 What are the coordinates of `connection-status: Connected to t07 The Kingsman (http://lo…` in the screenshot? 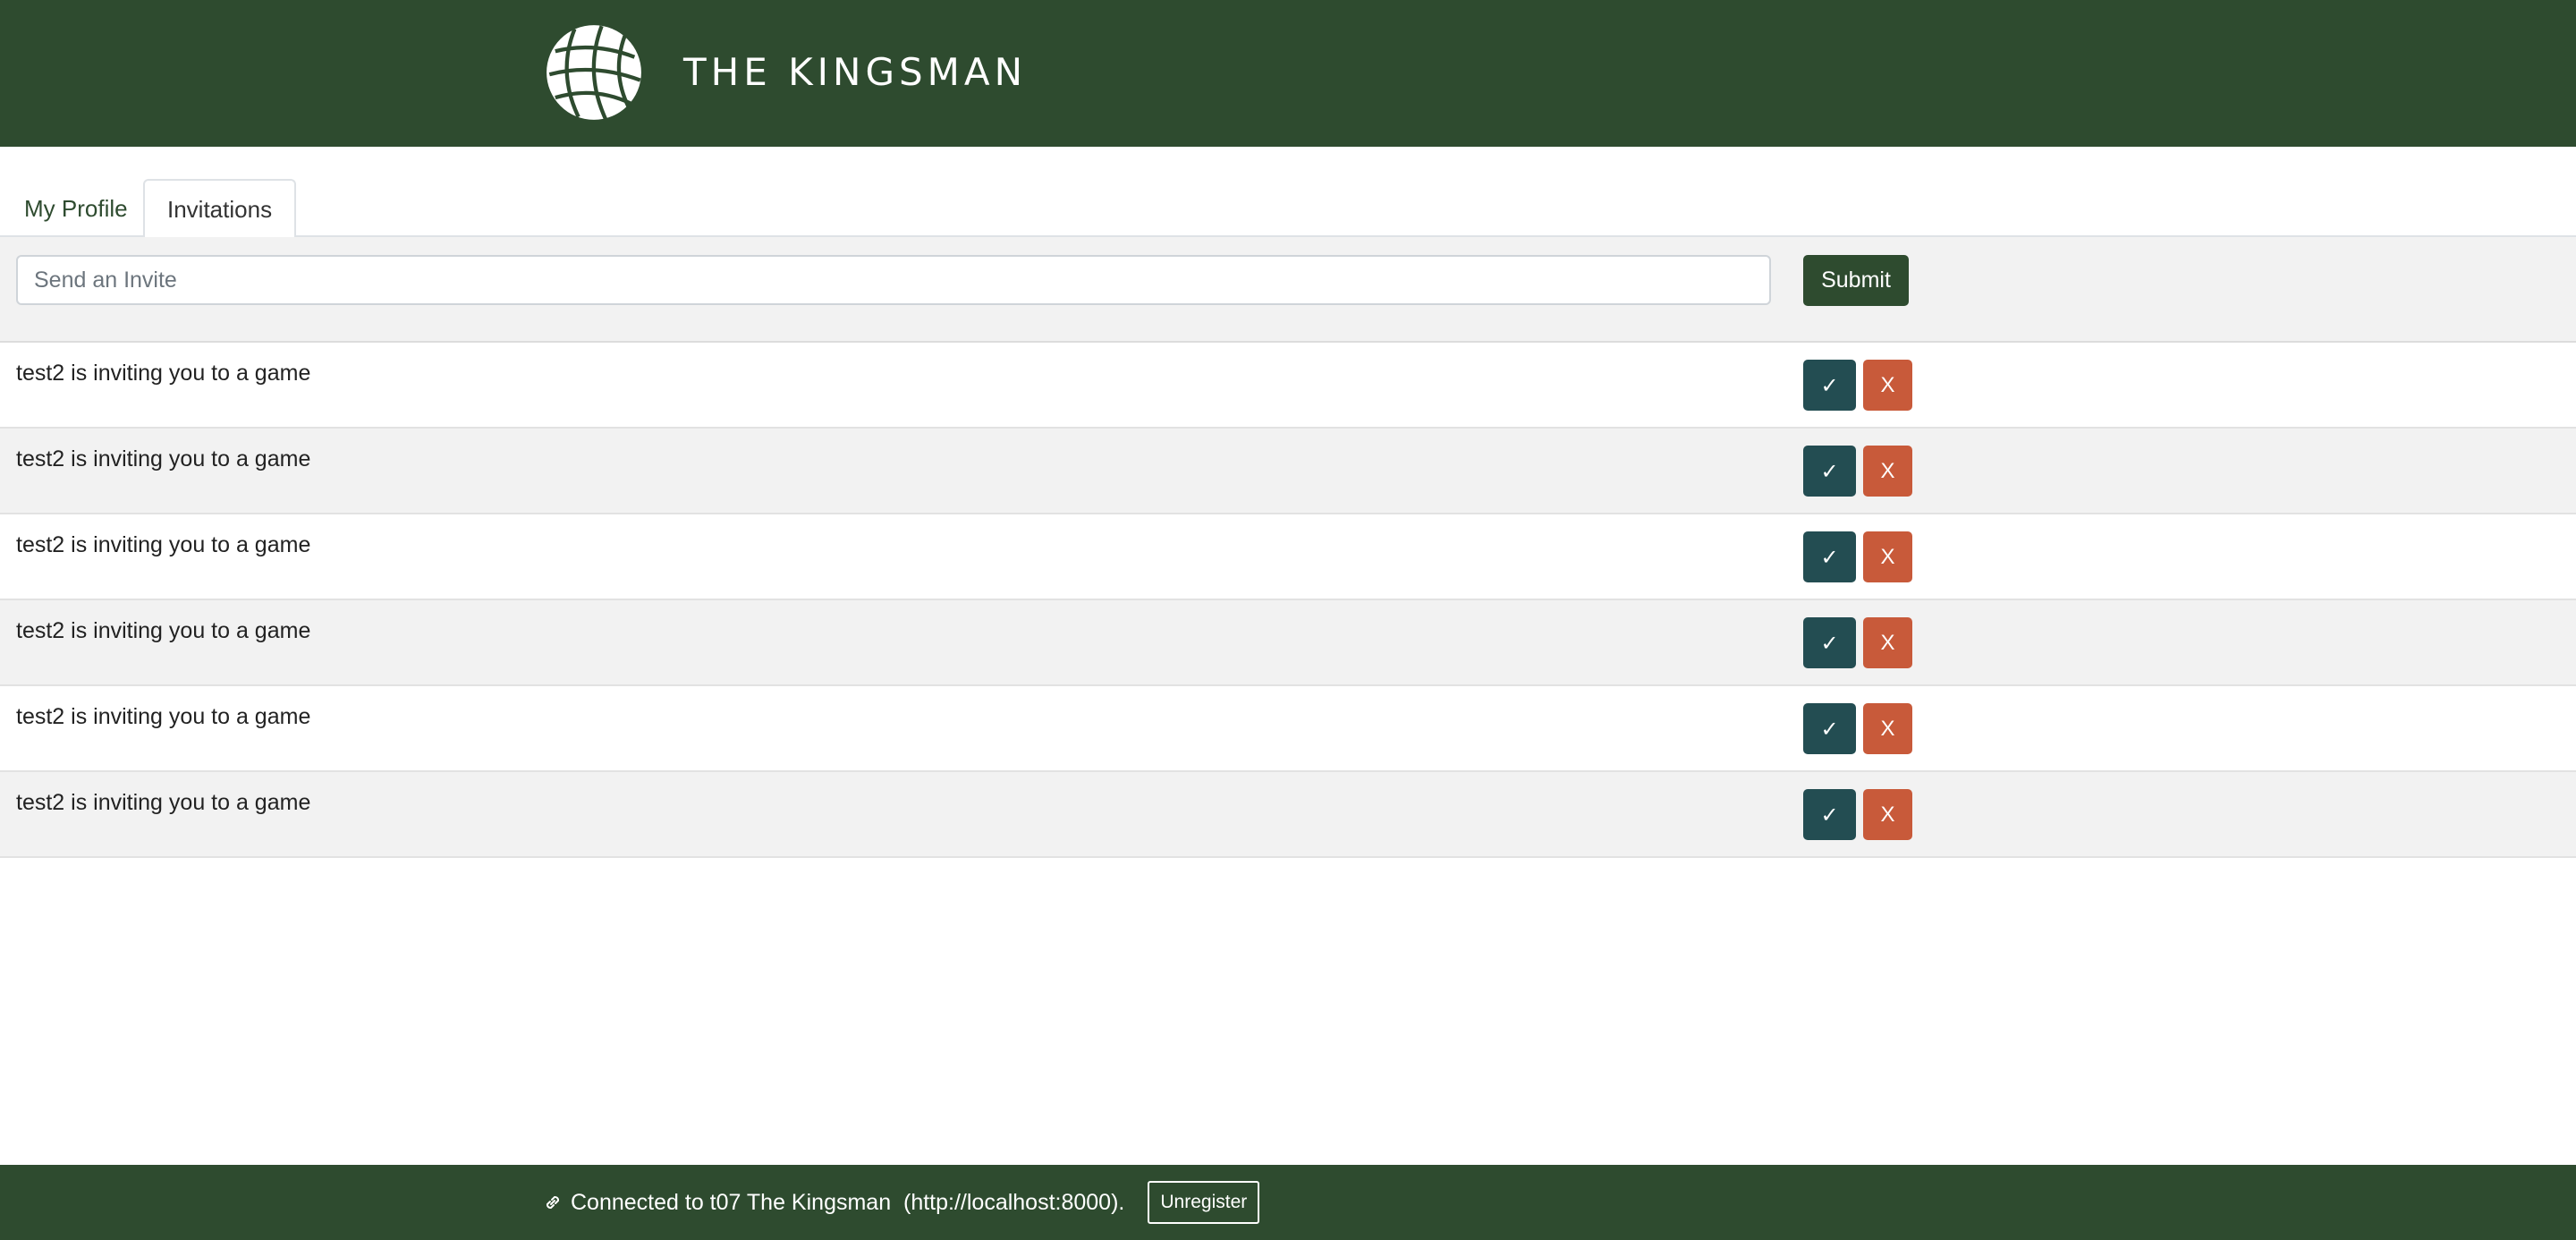 It's located at (901, 1202).